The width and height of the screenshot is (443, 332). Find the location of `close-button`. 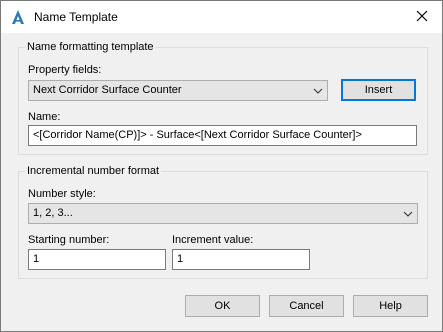

close-button is located at coordinates (422, 17).